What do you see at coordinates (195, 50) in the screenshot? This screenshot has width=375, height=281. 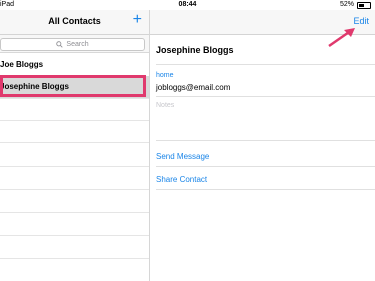 I see `contact-detail-name: Josephine Bloggs` at bounding box center [195, 50].